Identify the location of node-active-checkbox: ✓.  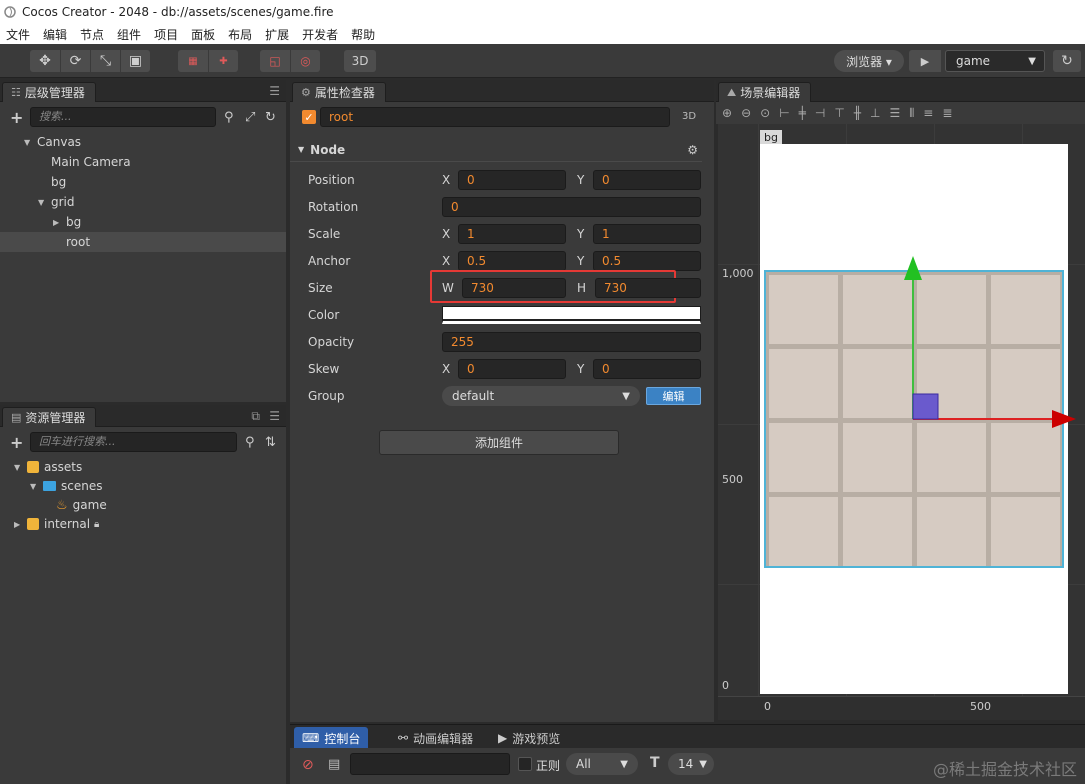
(309, 117).